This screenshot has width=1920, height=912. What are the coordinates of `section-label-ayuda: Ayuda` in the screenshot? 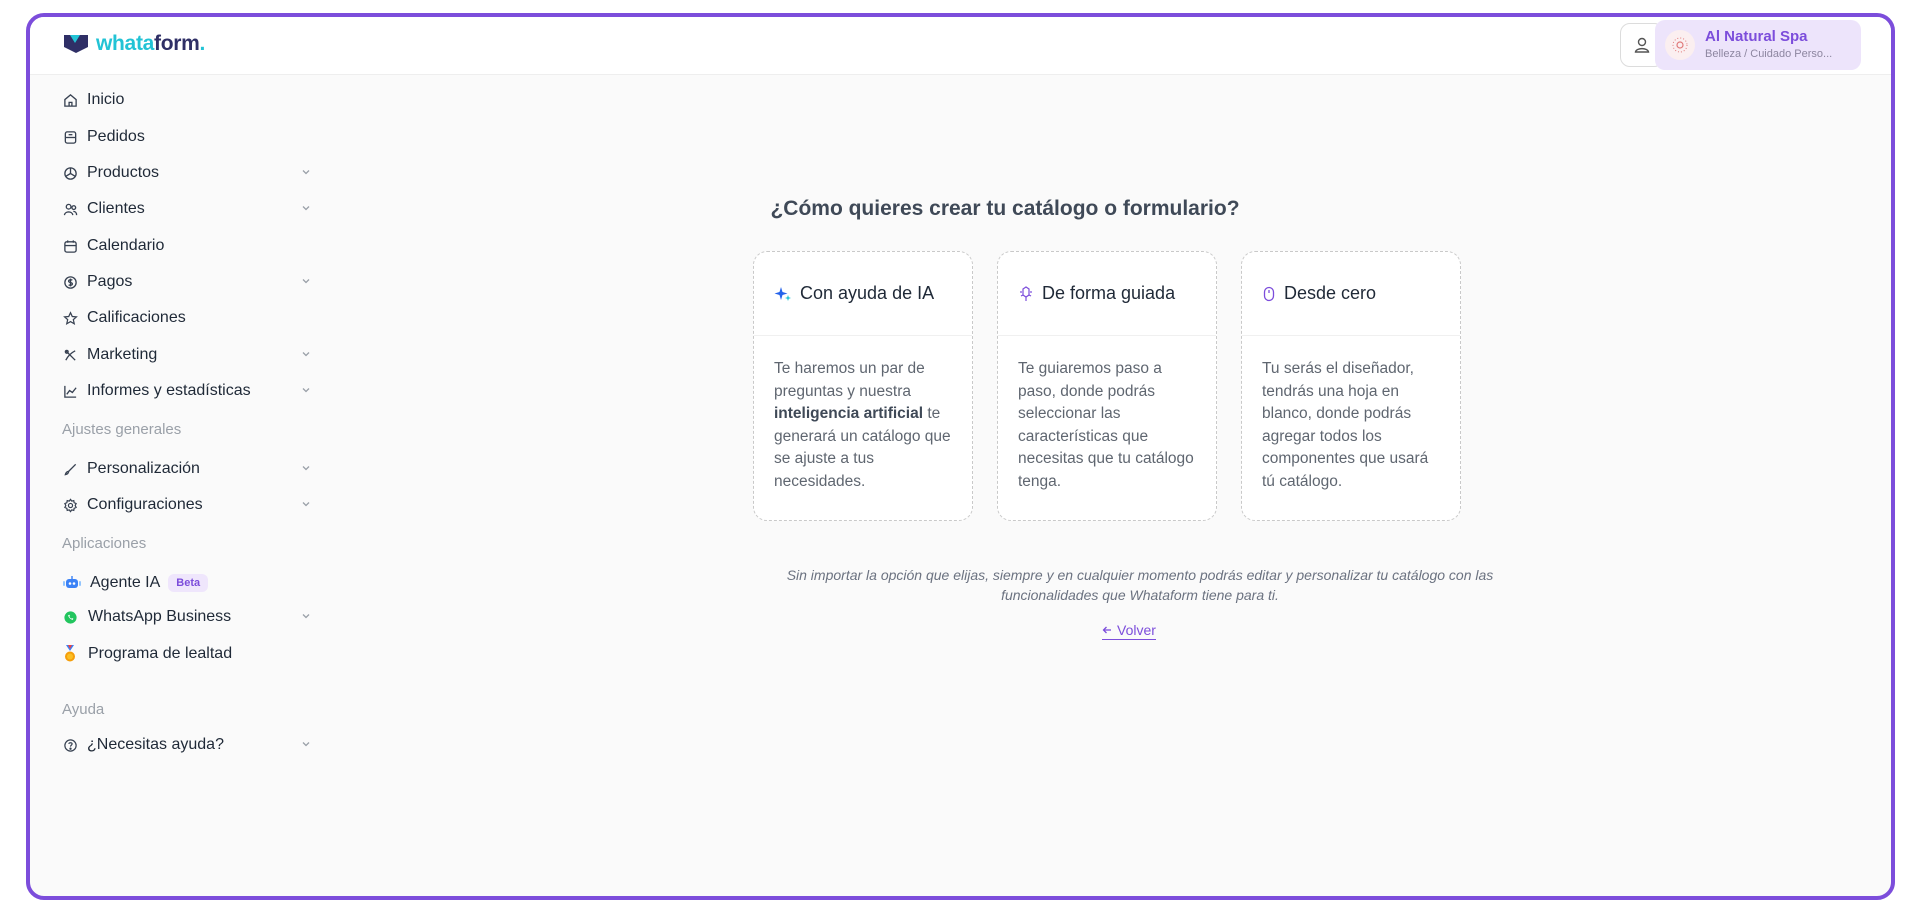 It's located at (83, 709).